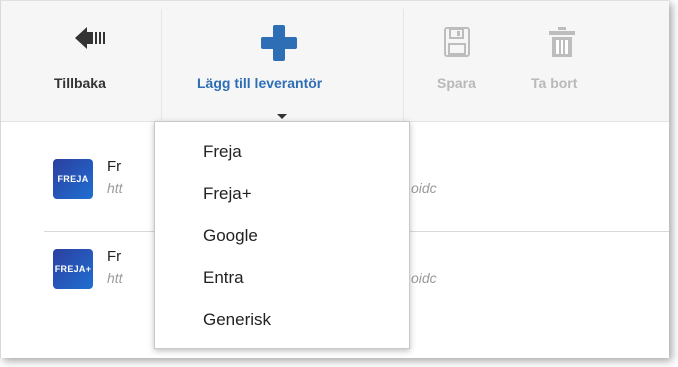 Image resolution: width=678 pixels, height=367 pixels. What do you see at coordinates (230, 236) in the screenshot?
I see `menu-item-google: Google` at bounding box center [230, 236].